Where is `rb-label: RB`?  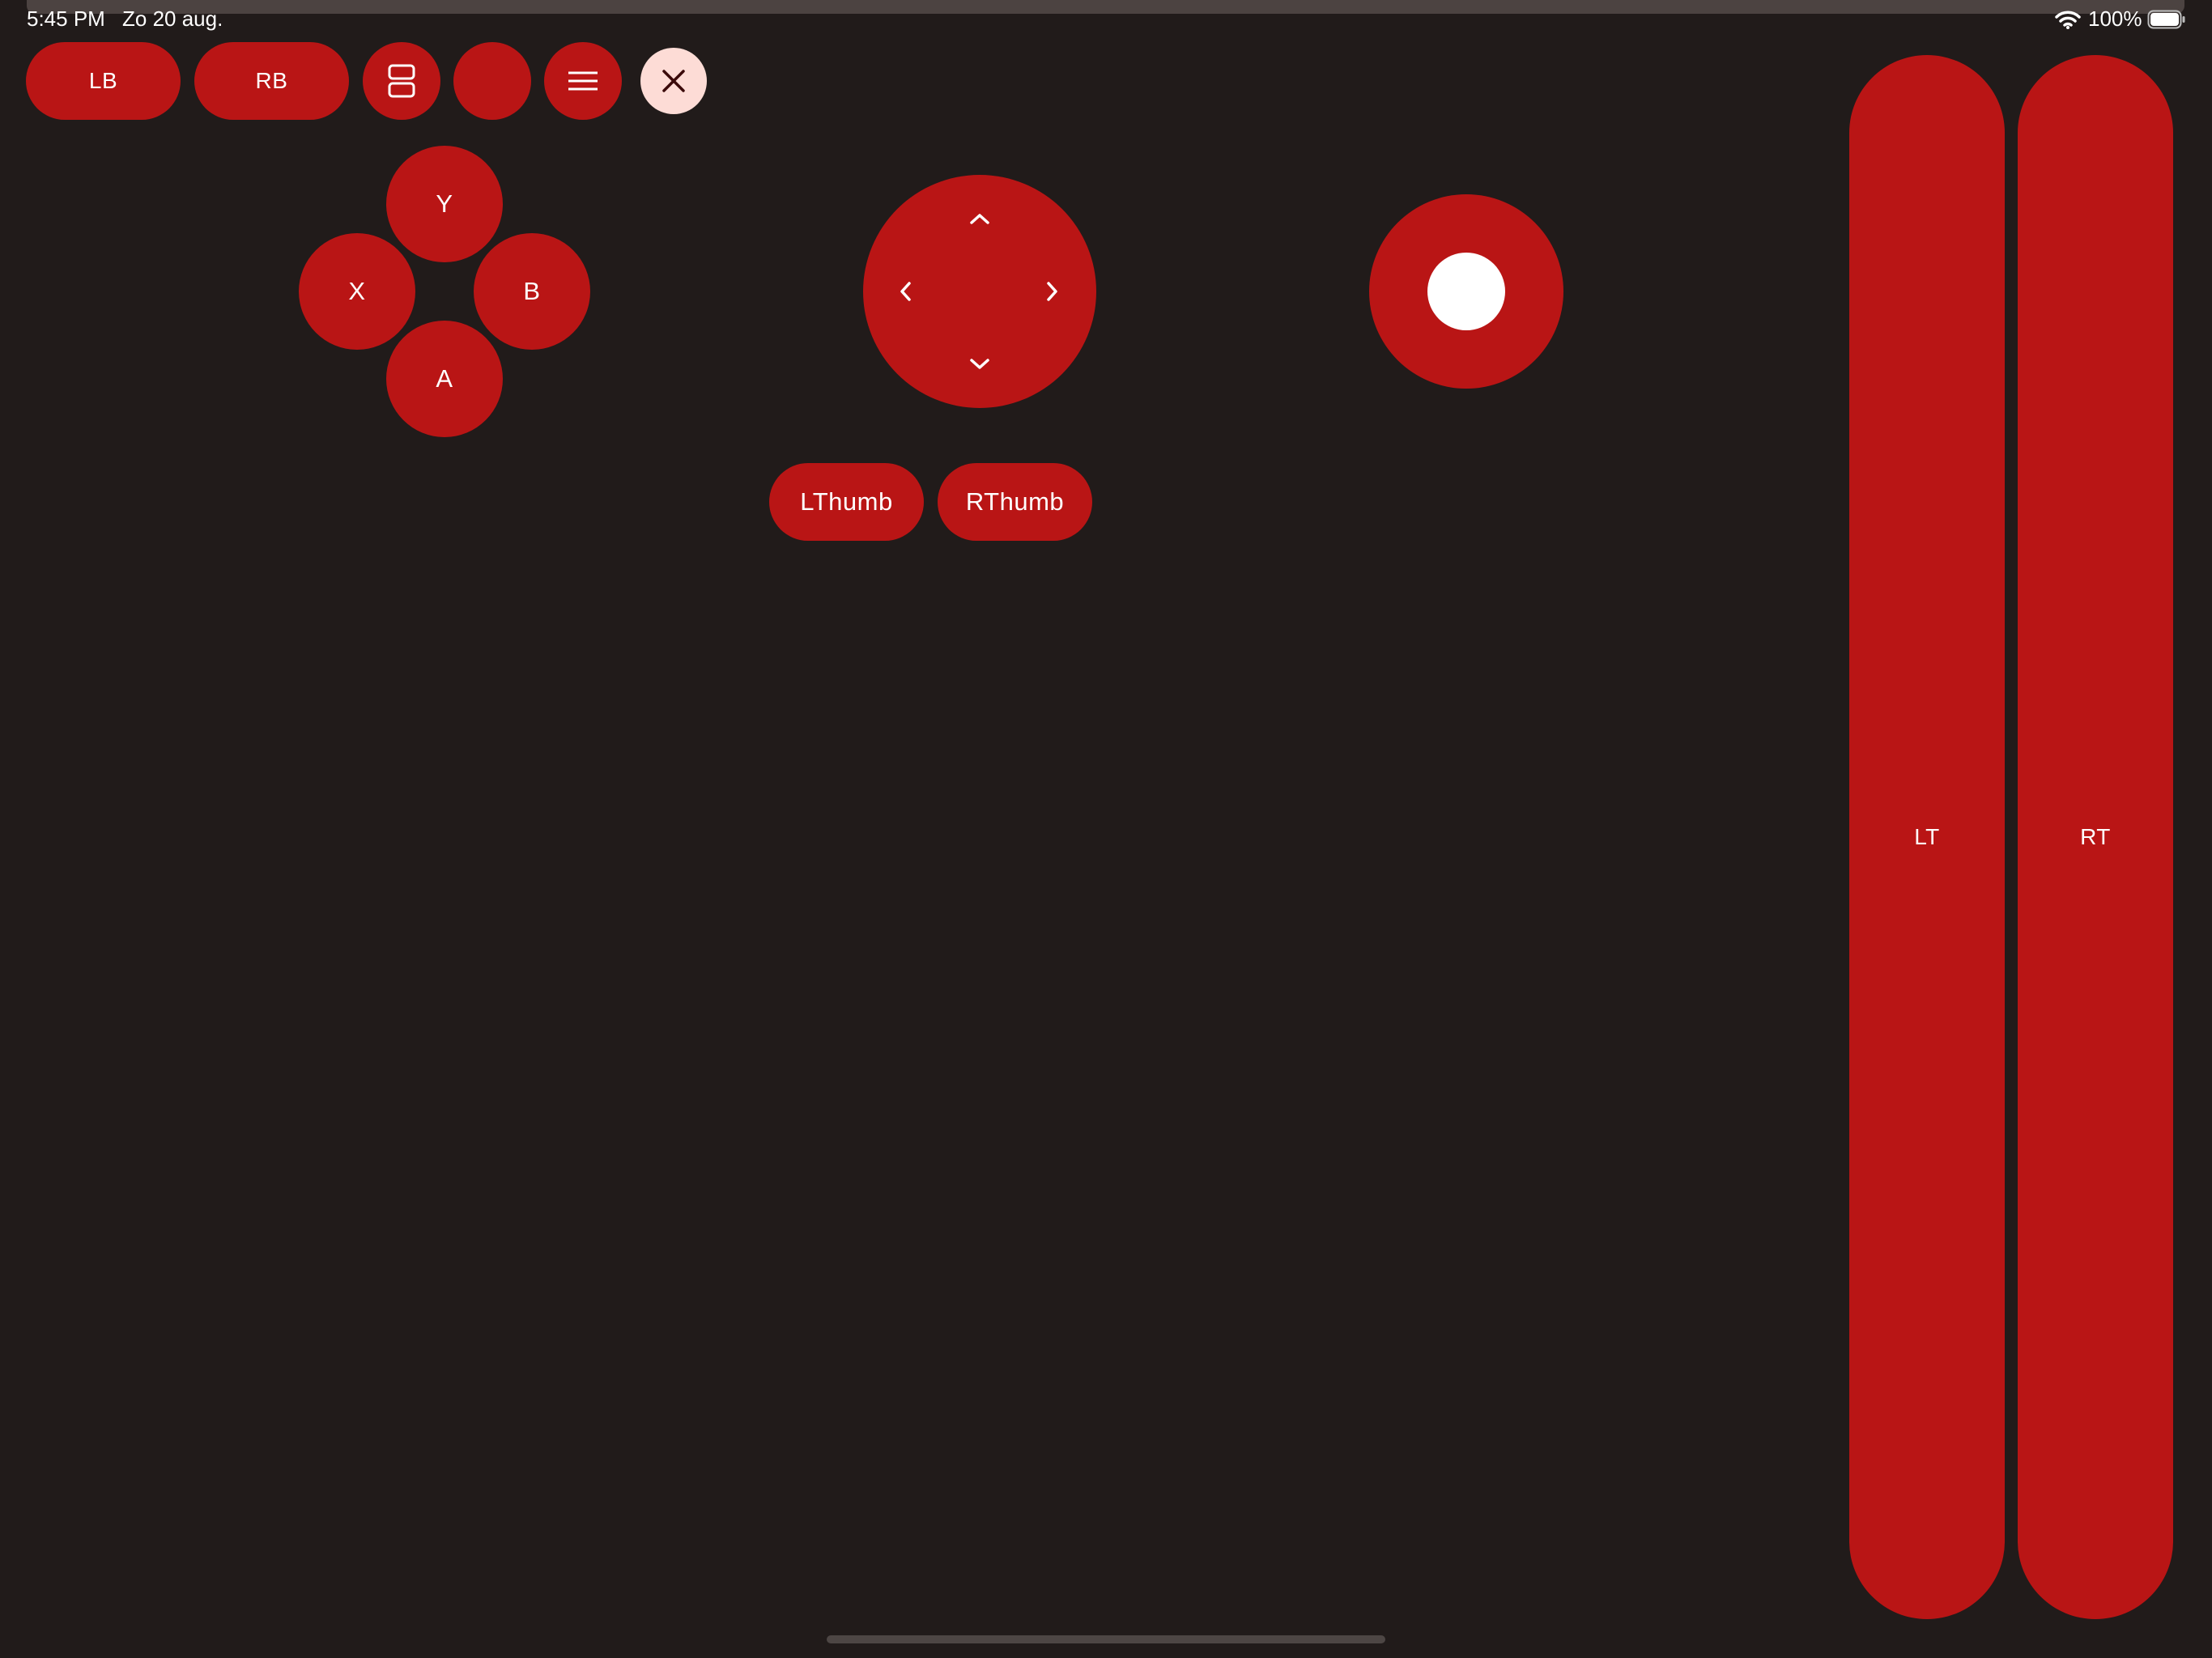
rb-label: RB is located at coordinates (272, 80).